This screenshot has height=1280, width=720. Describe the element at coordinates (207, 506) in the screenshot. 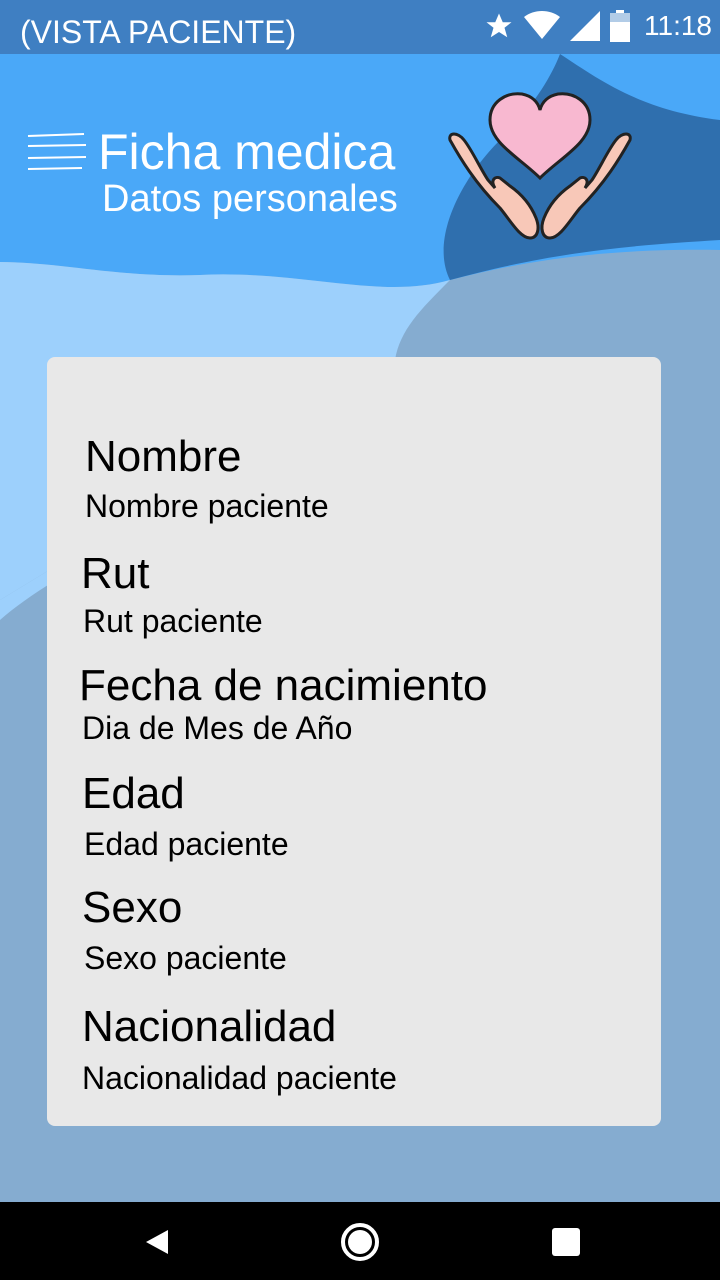

I see `field-value-nombre: Nombre paciente` at that location.